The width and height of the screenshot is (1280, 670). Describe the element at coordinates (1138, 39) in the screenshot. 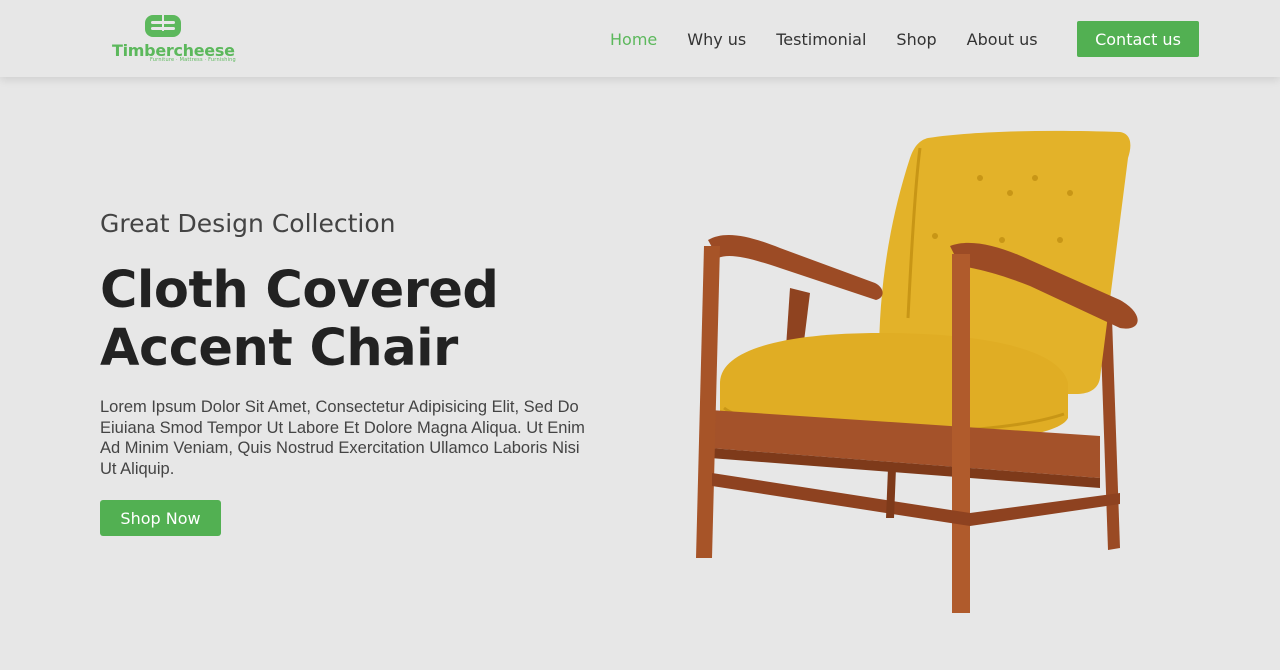

I see `contact-us-button: Contact us` at that location.